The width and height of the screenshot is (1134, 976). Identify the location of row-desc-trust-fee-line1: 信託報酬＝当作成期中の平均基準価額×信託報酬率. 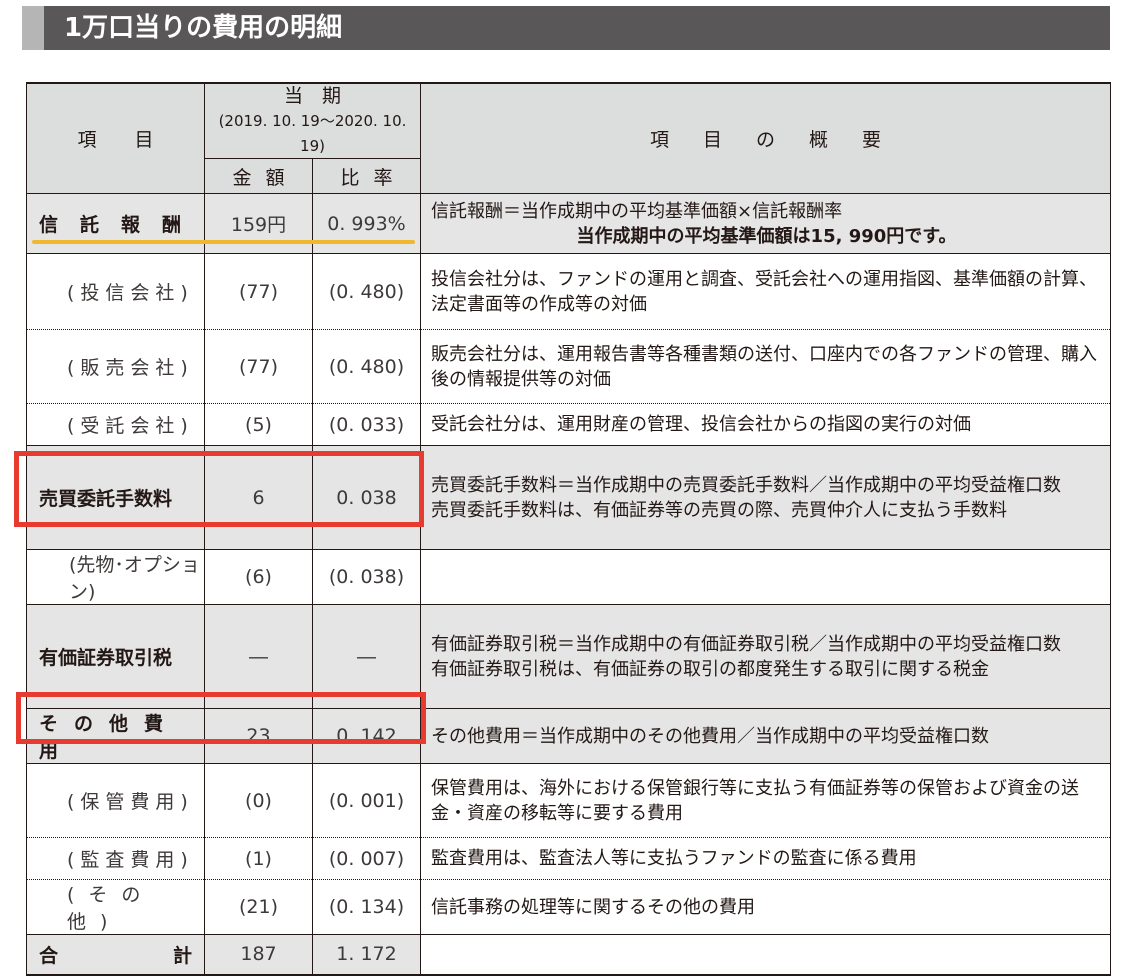
(637, 211).